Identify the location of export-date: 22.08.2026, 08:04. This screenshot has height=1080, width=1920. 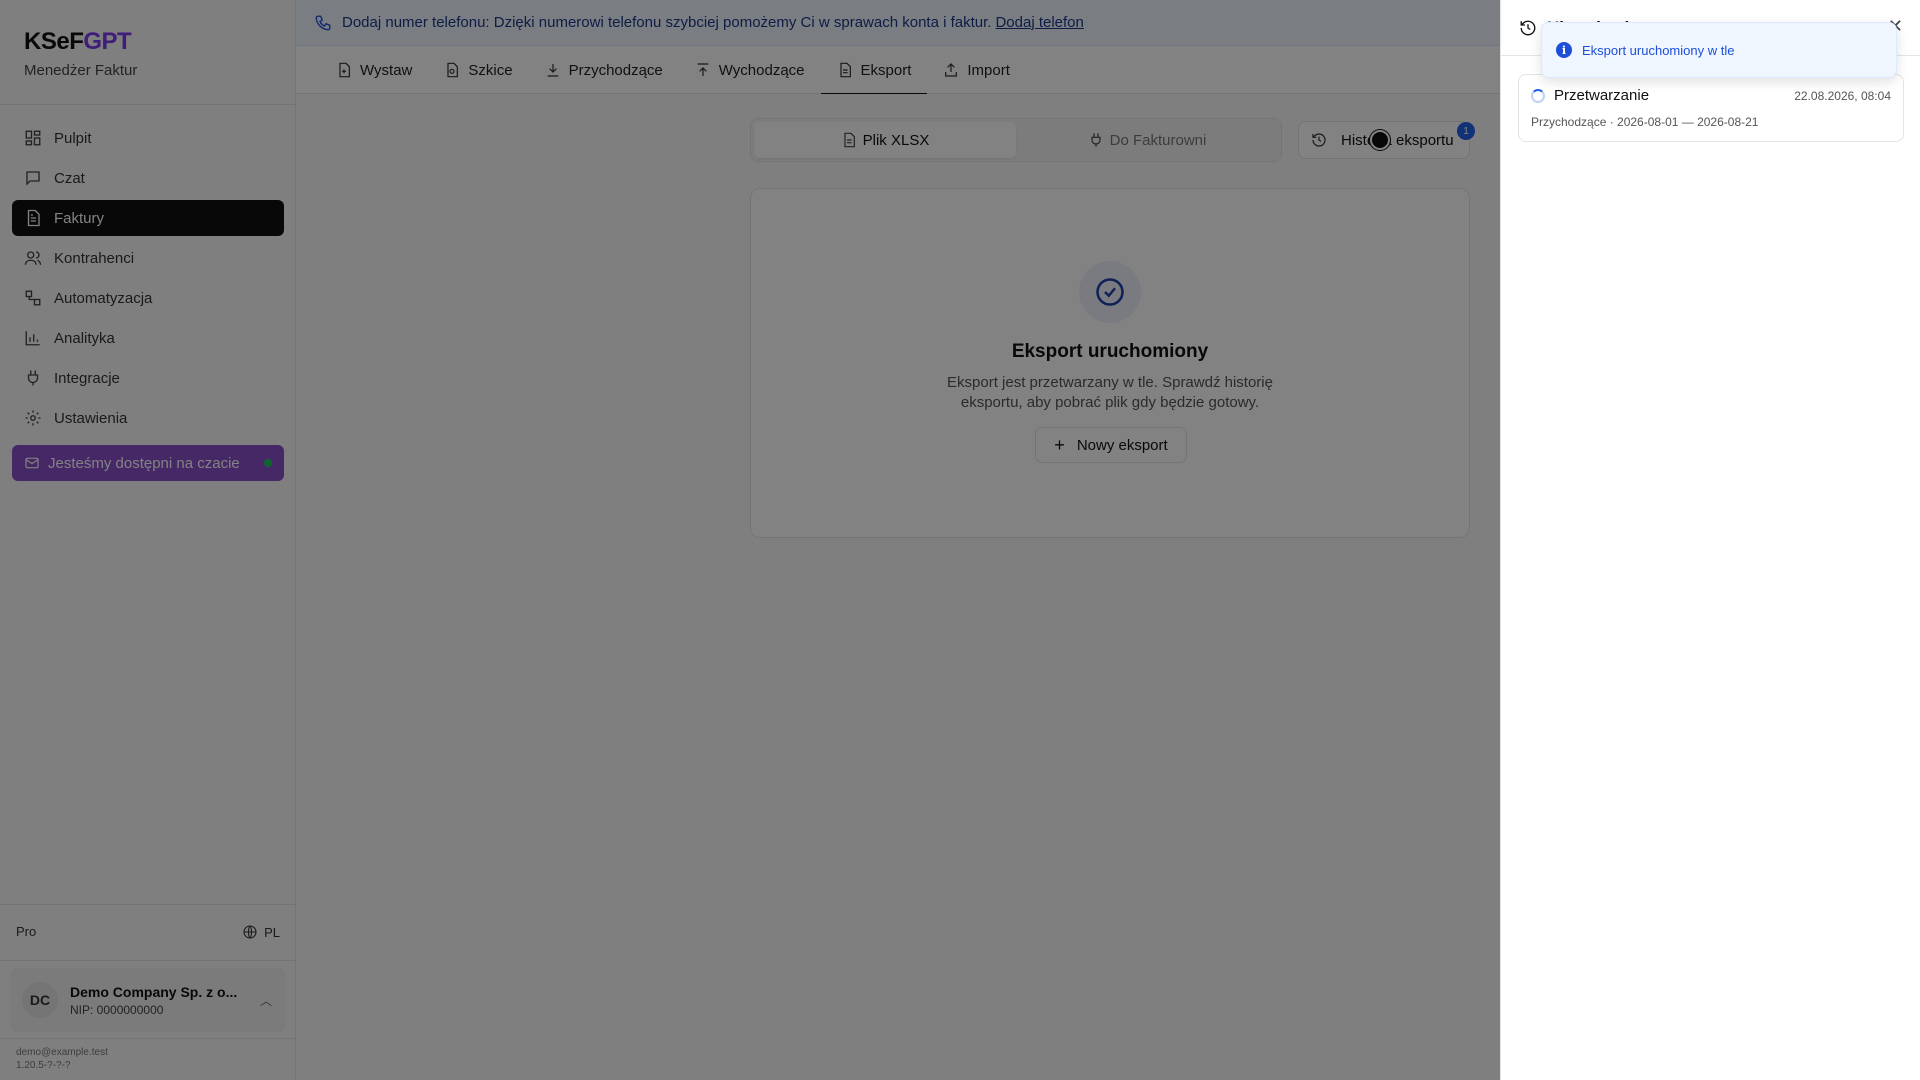
(1842, 96).